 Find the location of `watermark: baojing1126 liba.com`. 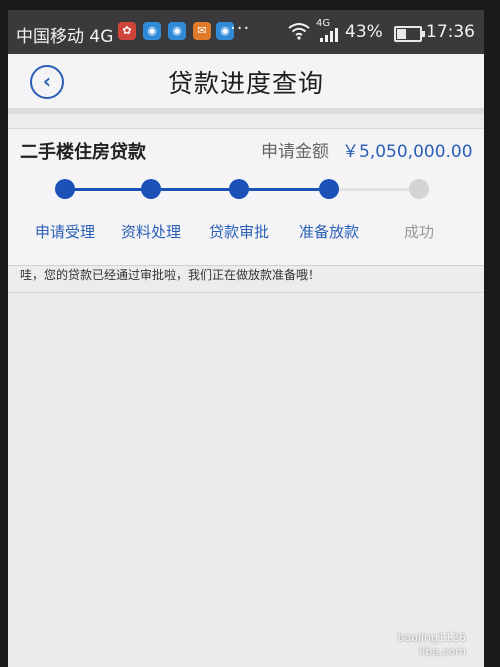

watermark: baojing1126 liba.com is located at coordinates (431, 645).